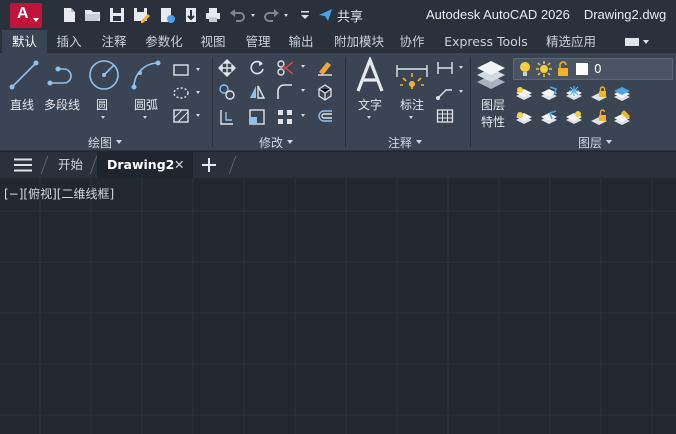 This screenshot has height=434, width=676. I want to click on save-to-web-icon, so click(191, 15).